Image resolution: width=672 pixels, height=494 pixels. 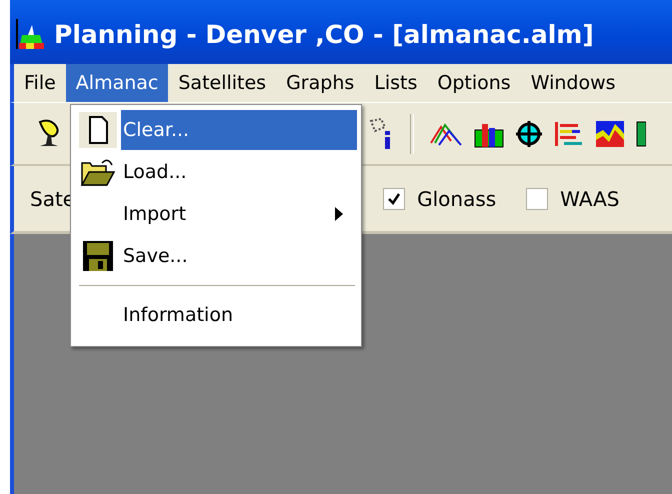 I want to click on menu-item: Graphs, so click(x=320, y=83).